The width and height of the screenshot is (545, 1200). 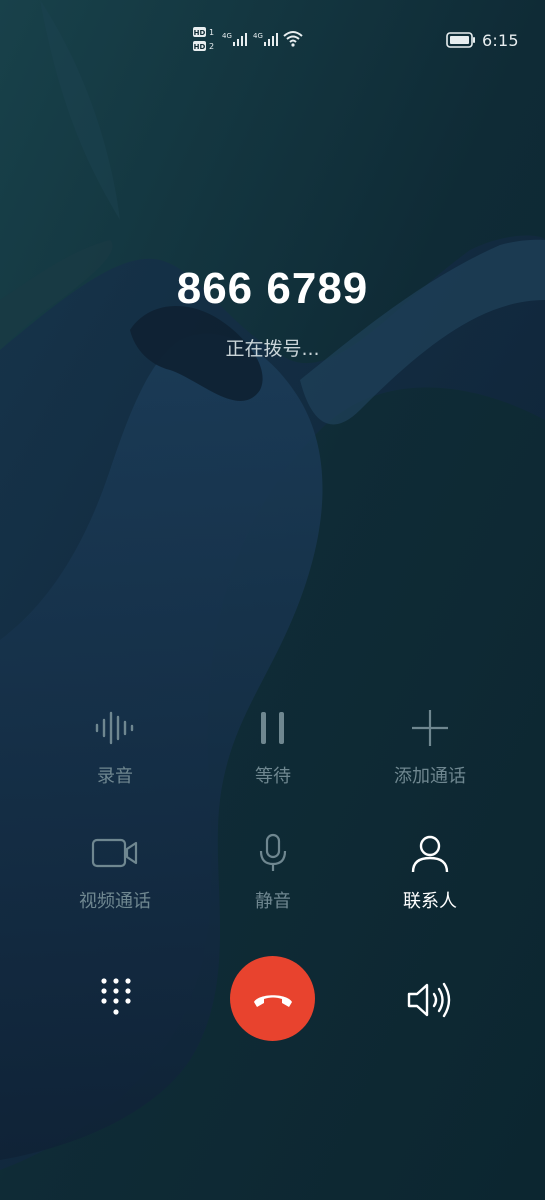 I want to click on hold-button: 等待, so click(x=273, y=751).